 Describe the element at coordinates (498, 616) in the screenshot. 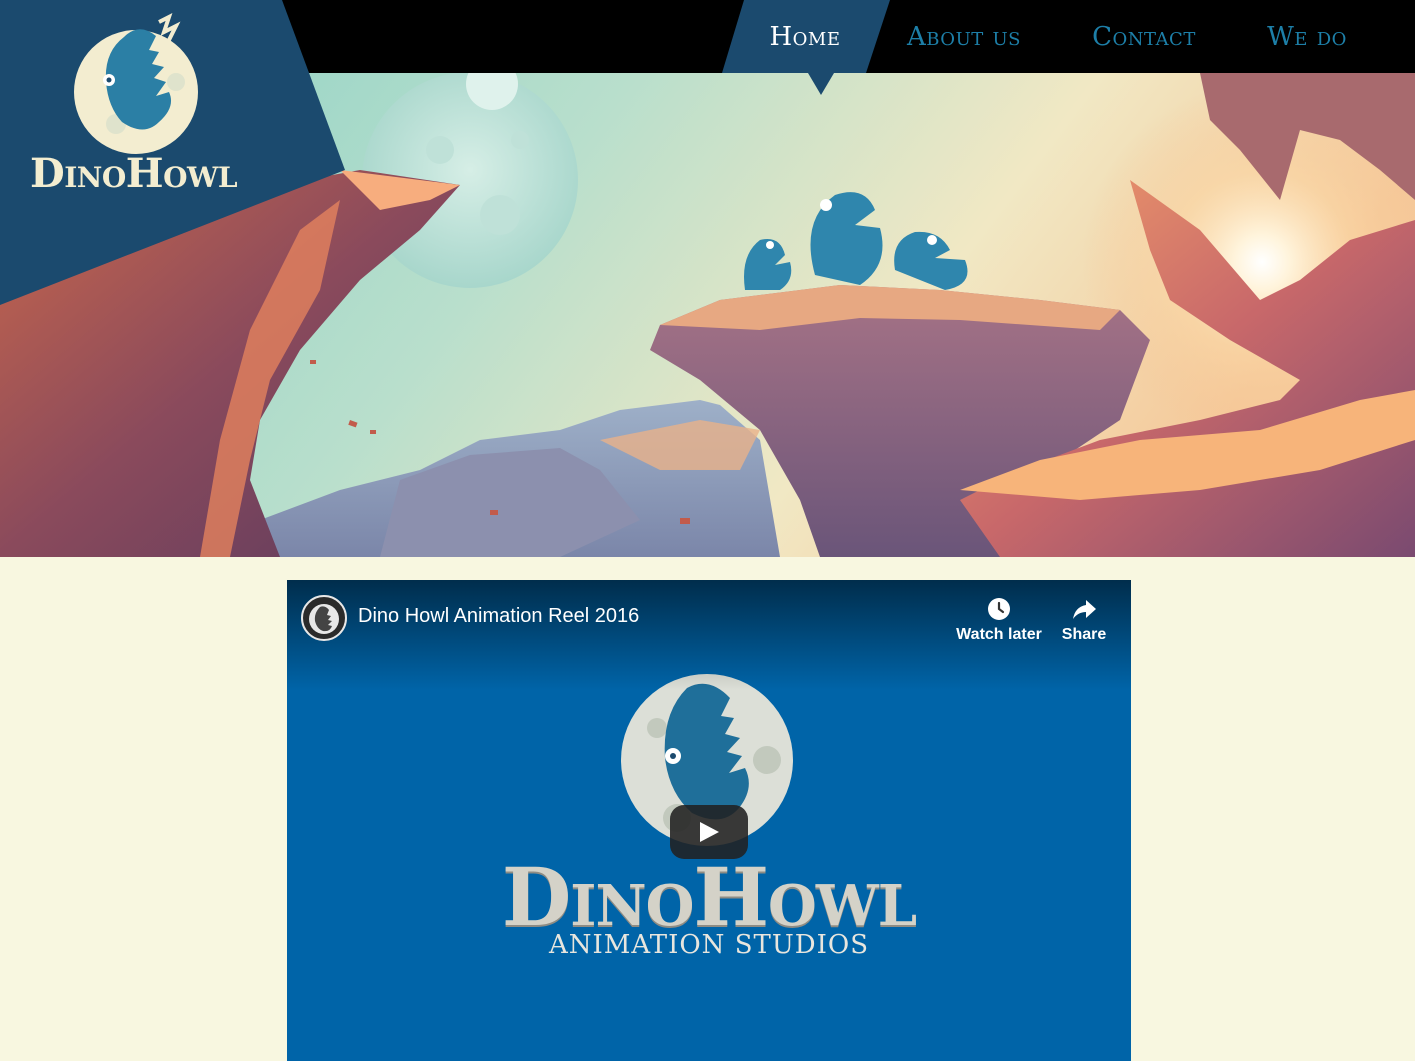

I see `video-title: Dino Howl Animation Reel 2016` at that location.